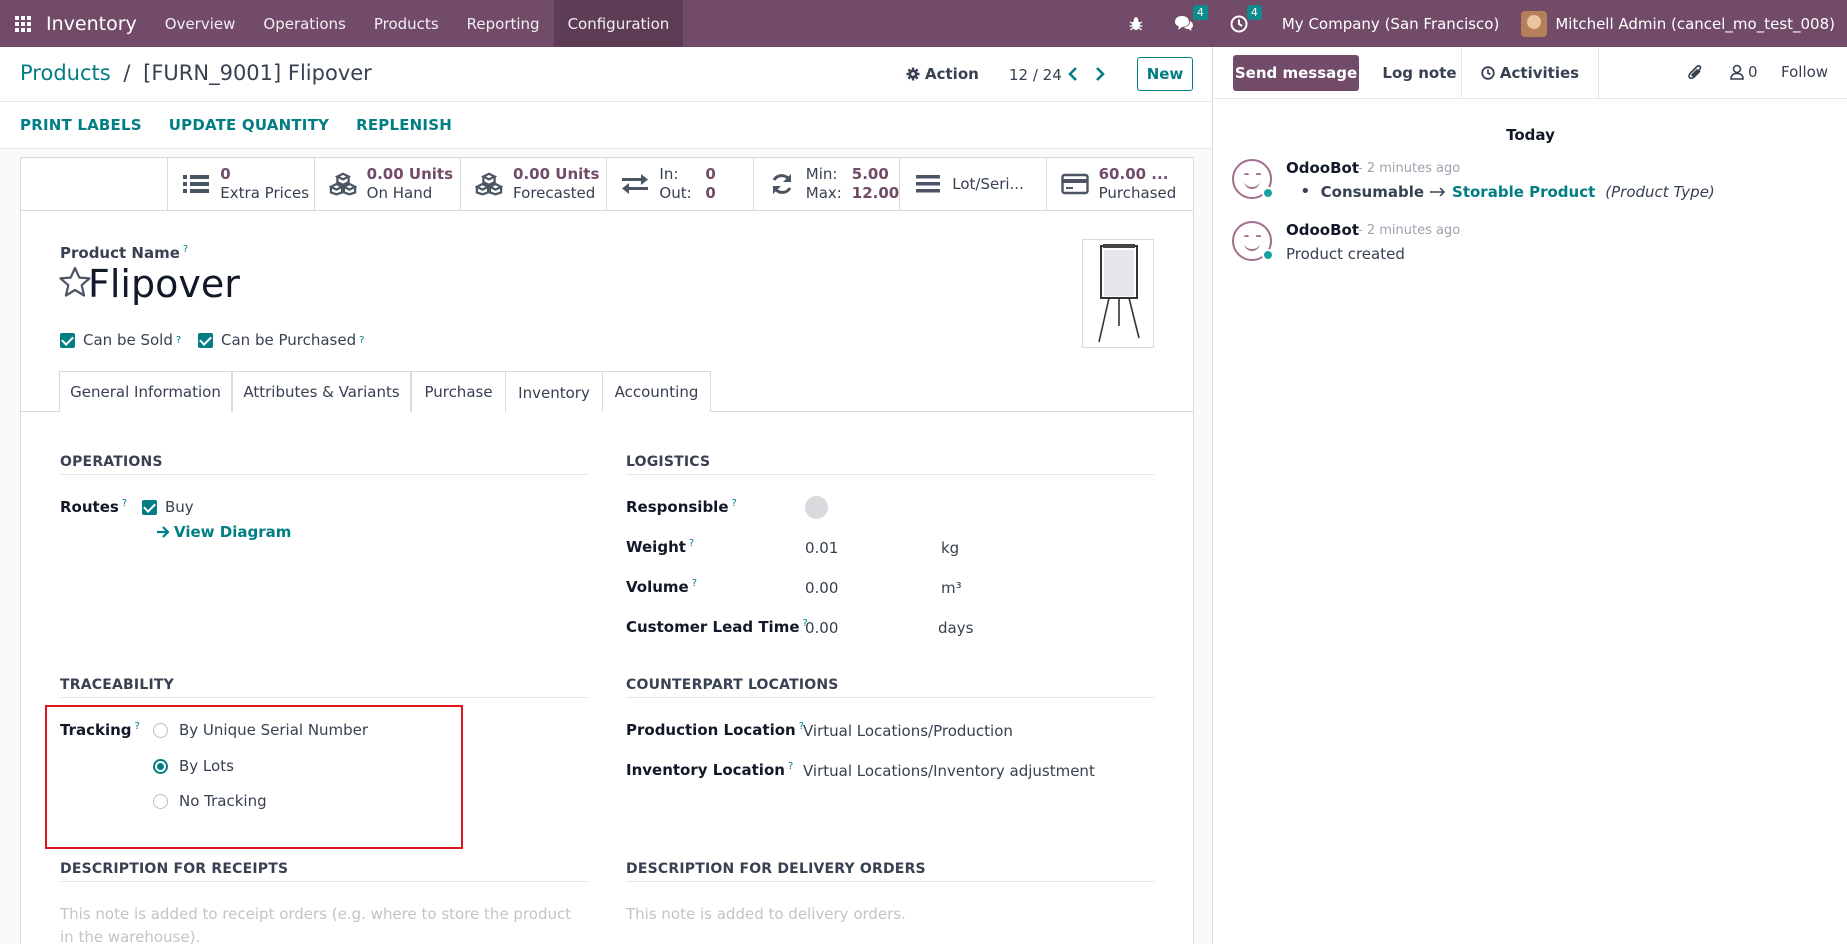 The image size is (1847, 944). I want to click on responsible-avatar-placeholder, so click(816, 507).